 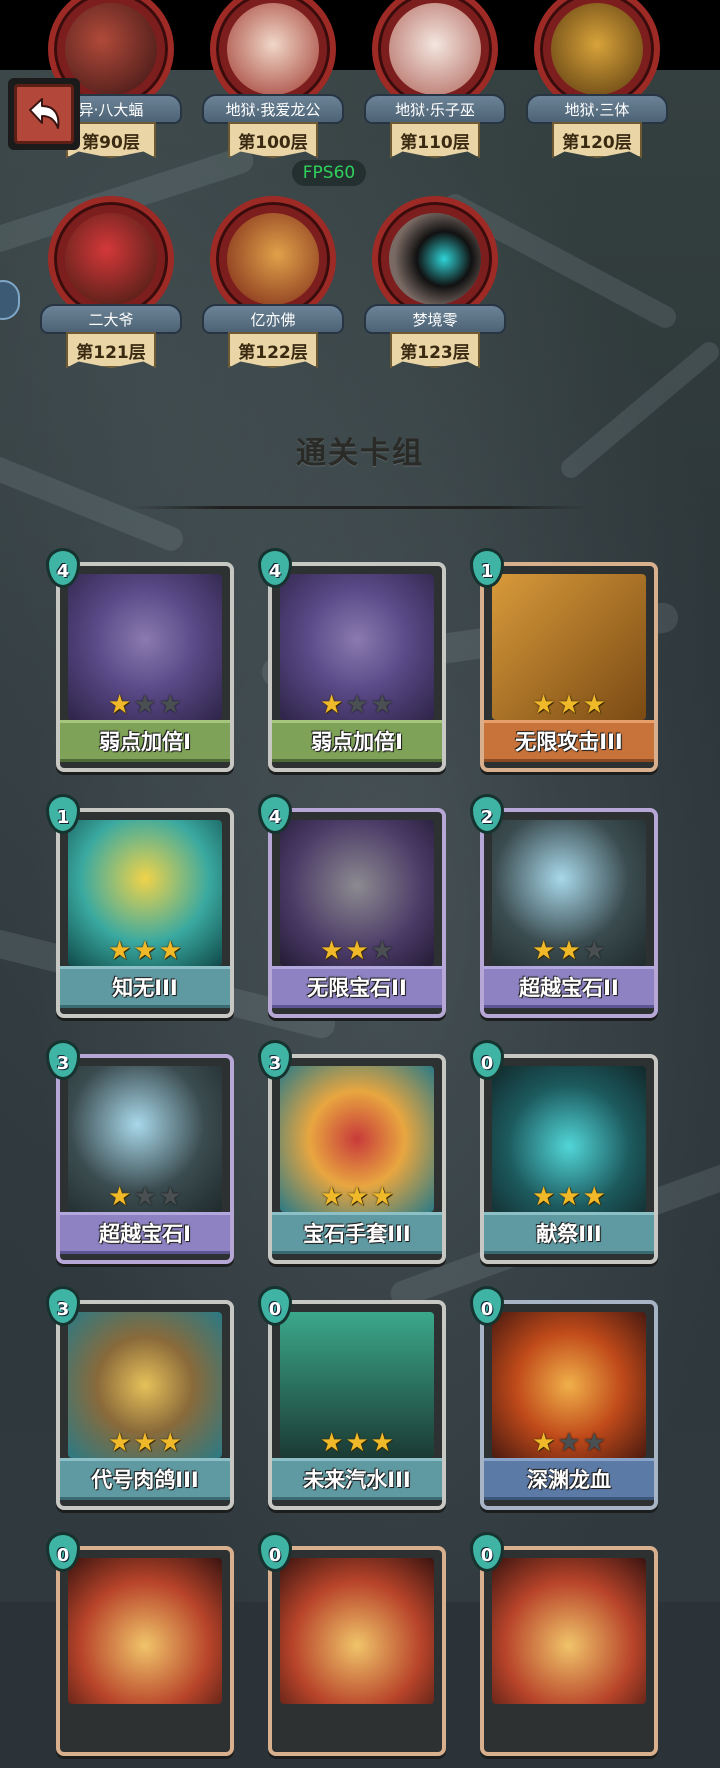 I want to click on boss-floor-banner: 第122层, so click(x=273, y=350).